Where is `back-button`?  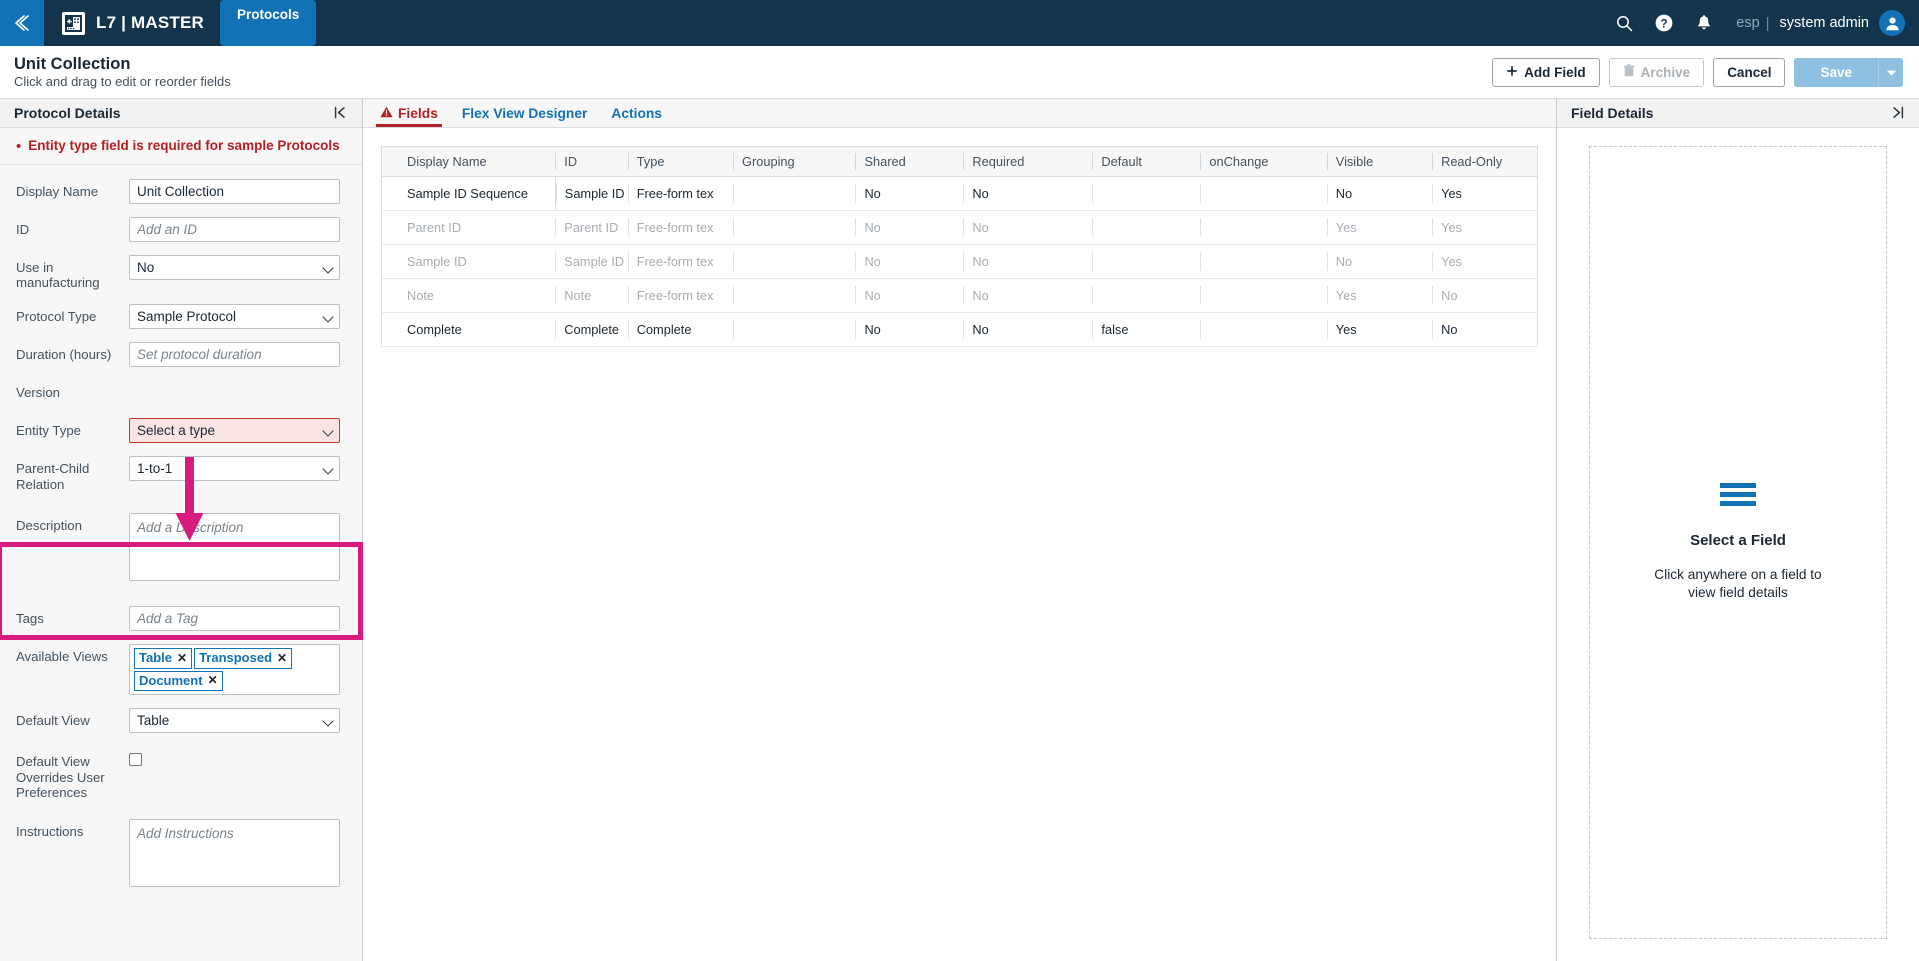
back-button is located at coordinates (22, 23).